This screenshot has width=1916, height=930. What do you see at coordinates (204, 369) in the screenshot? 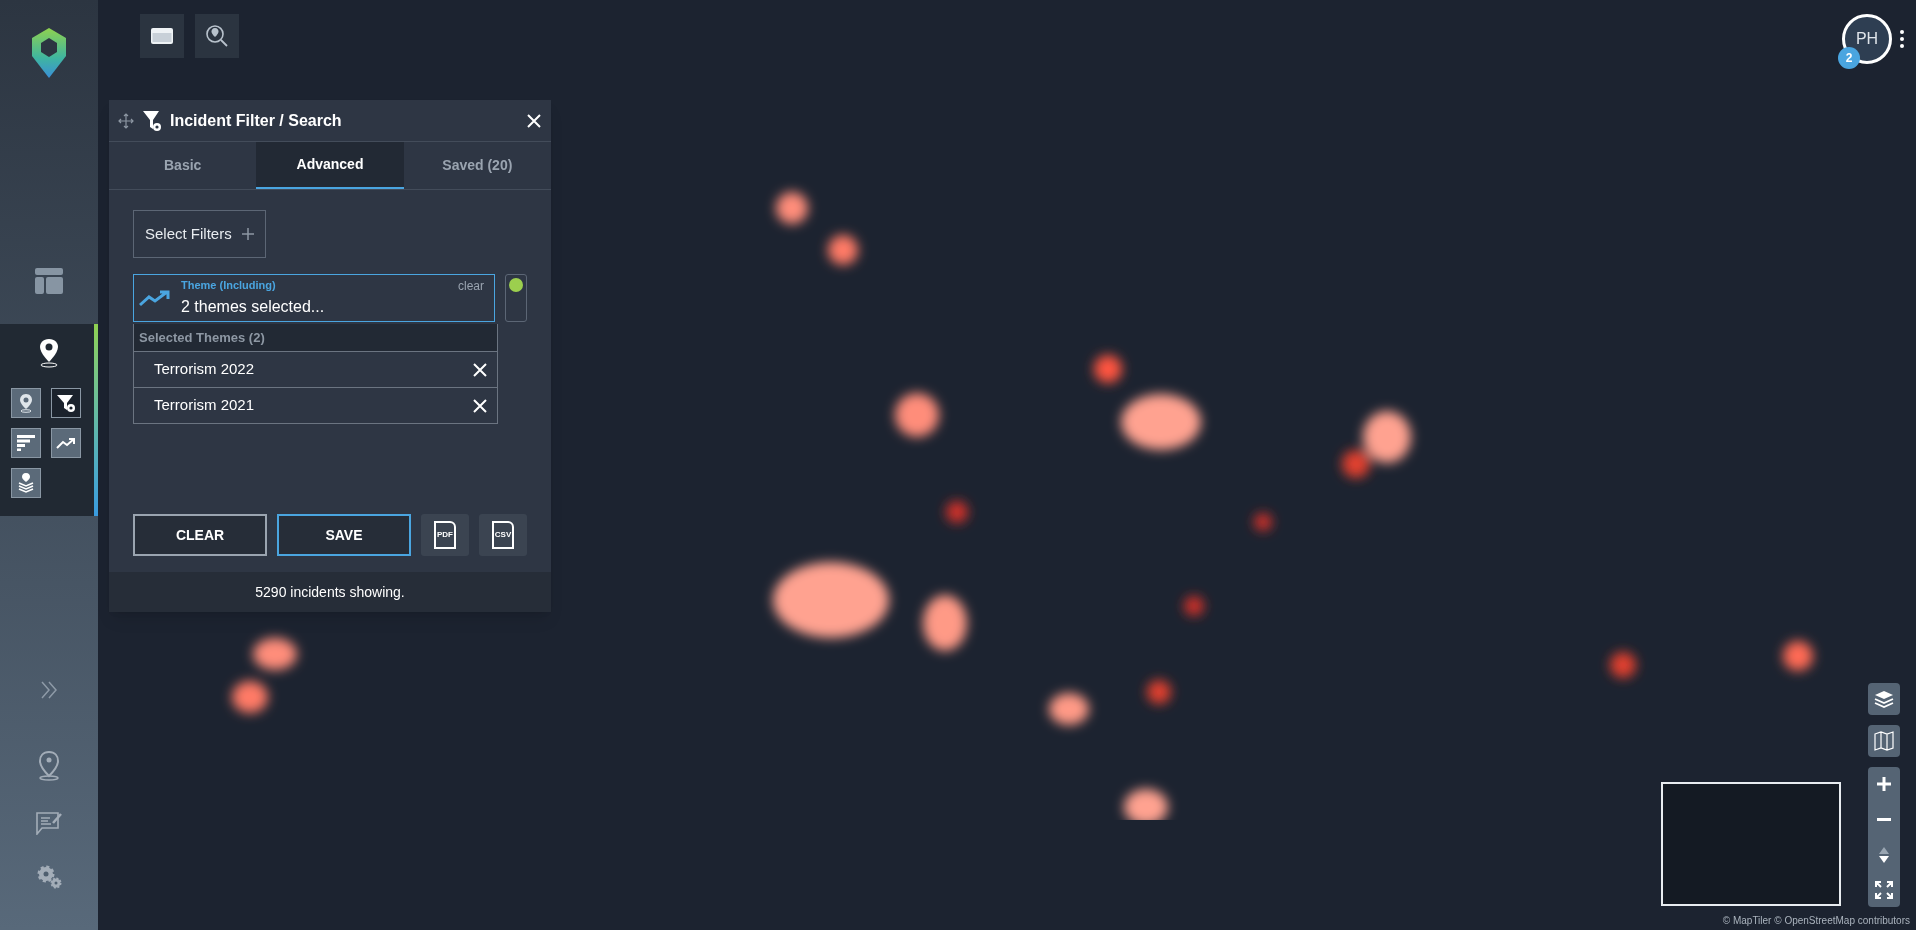
I see `theme-item: Terrorism 2022` at bounding box center [204, 369].